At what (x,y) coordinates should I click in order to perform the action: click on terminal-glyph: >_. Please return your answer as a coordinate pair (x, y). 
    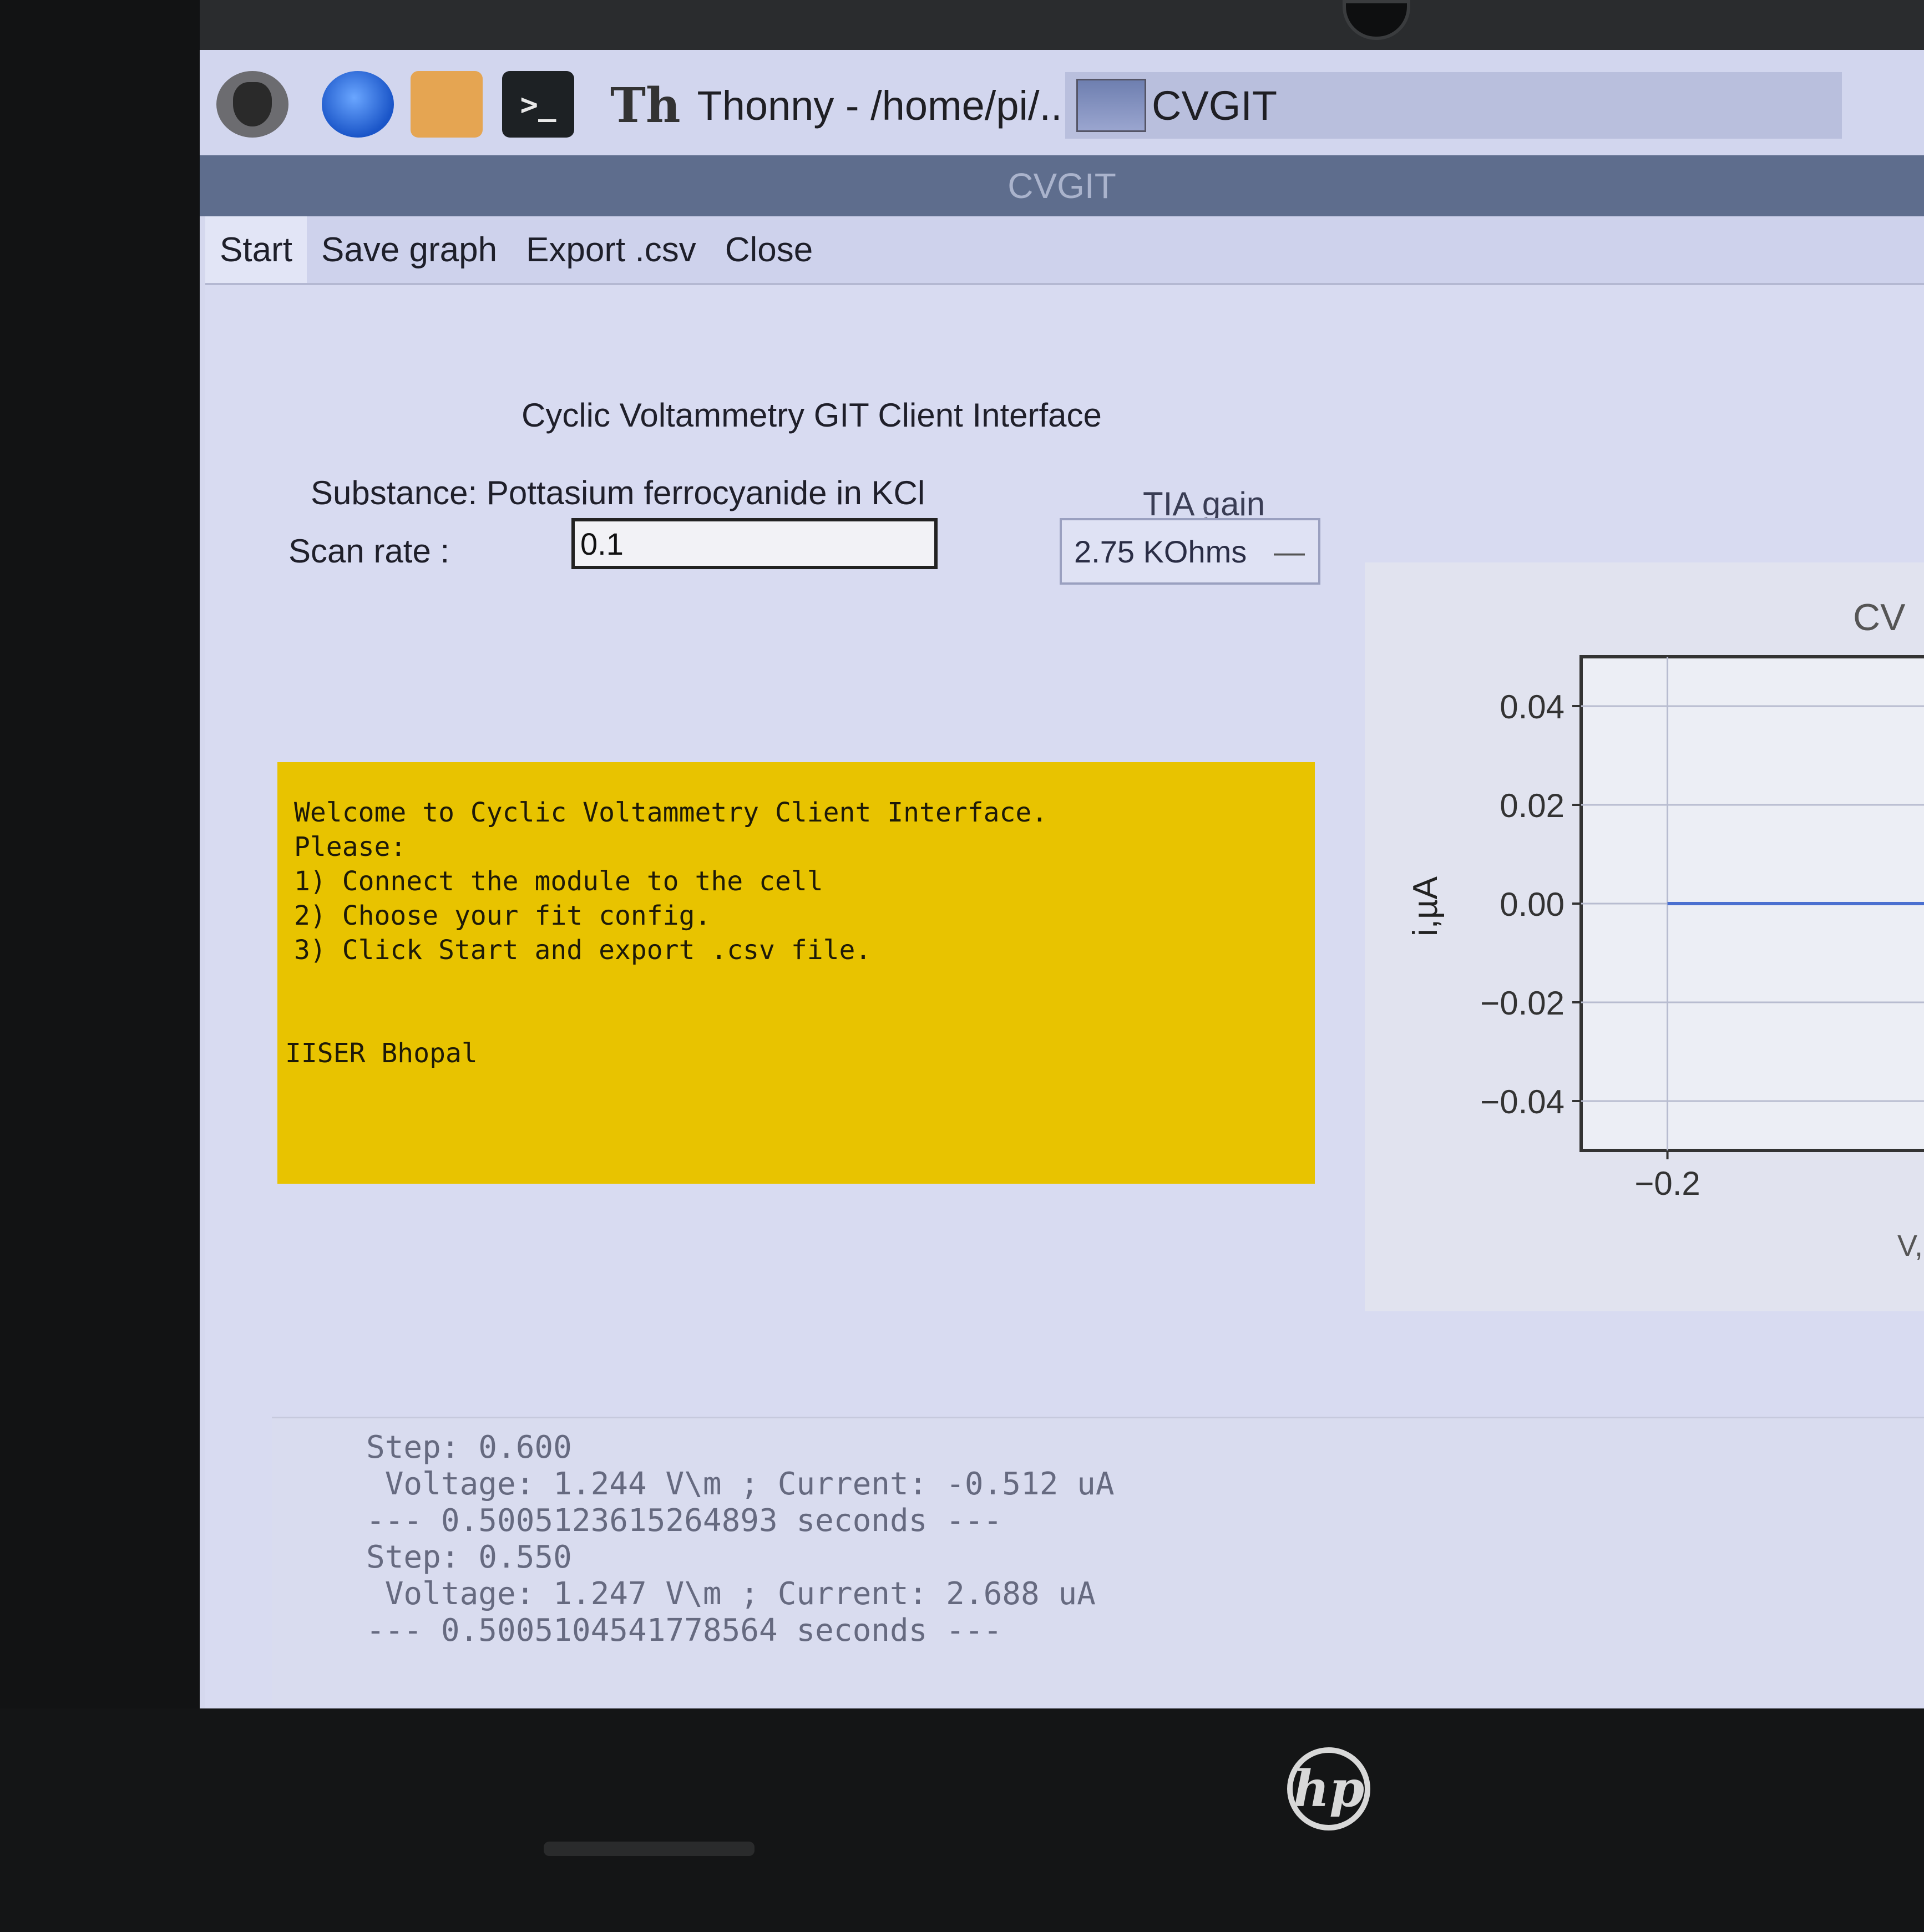
    Looking at the image, I should click on (538, 104).